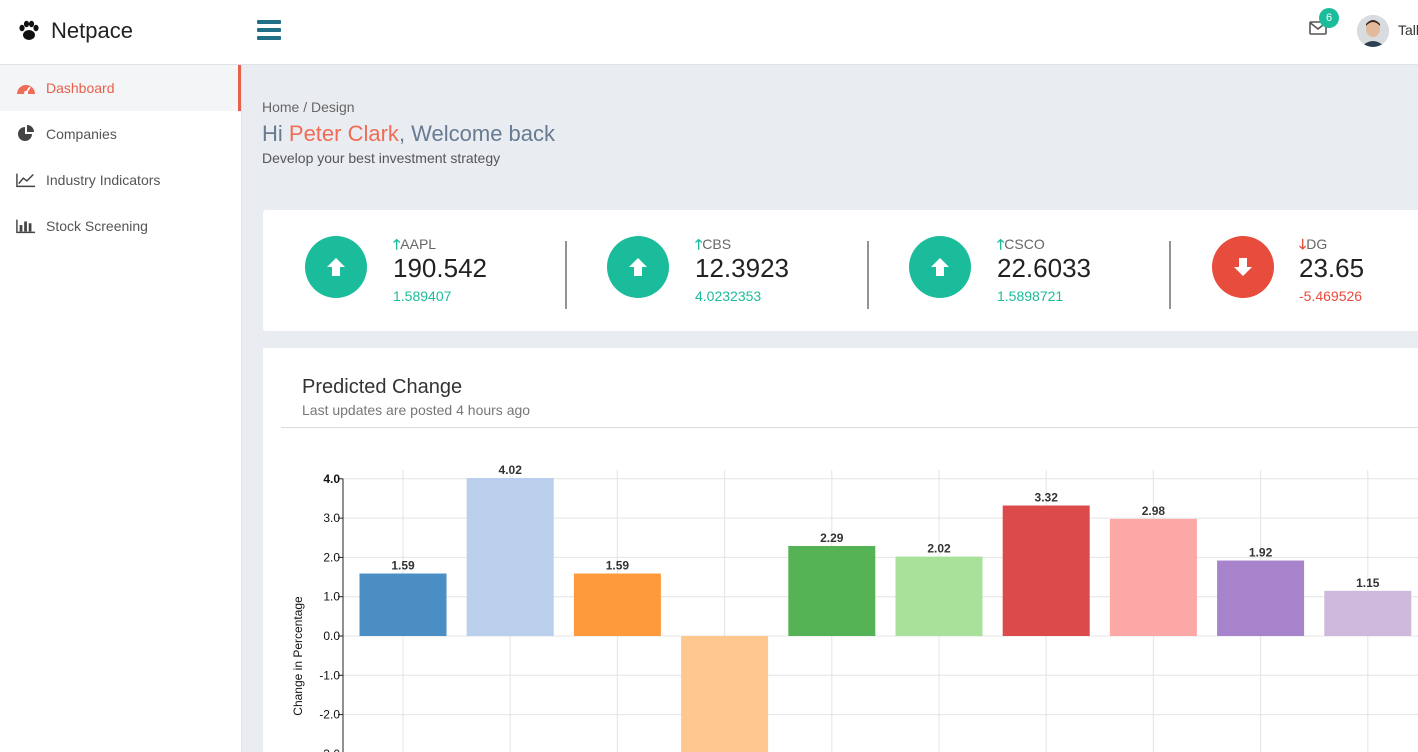  I want to click on data-label: 3.32, so click(1047, 498).